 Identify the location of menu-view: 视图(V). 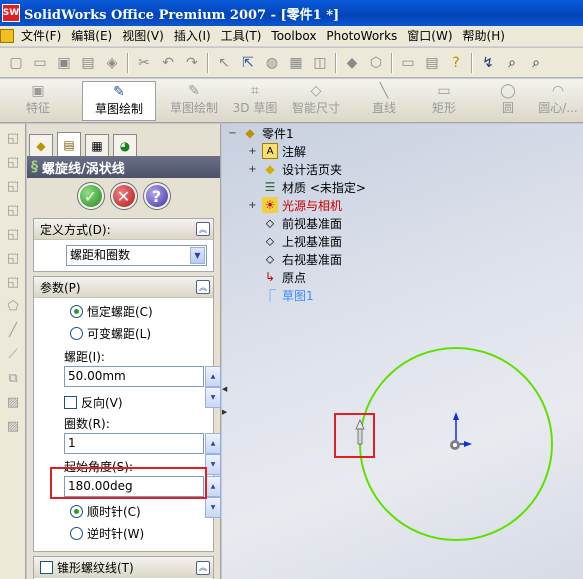
(143, 36).